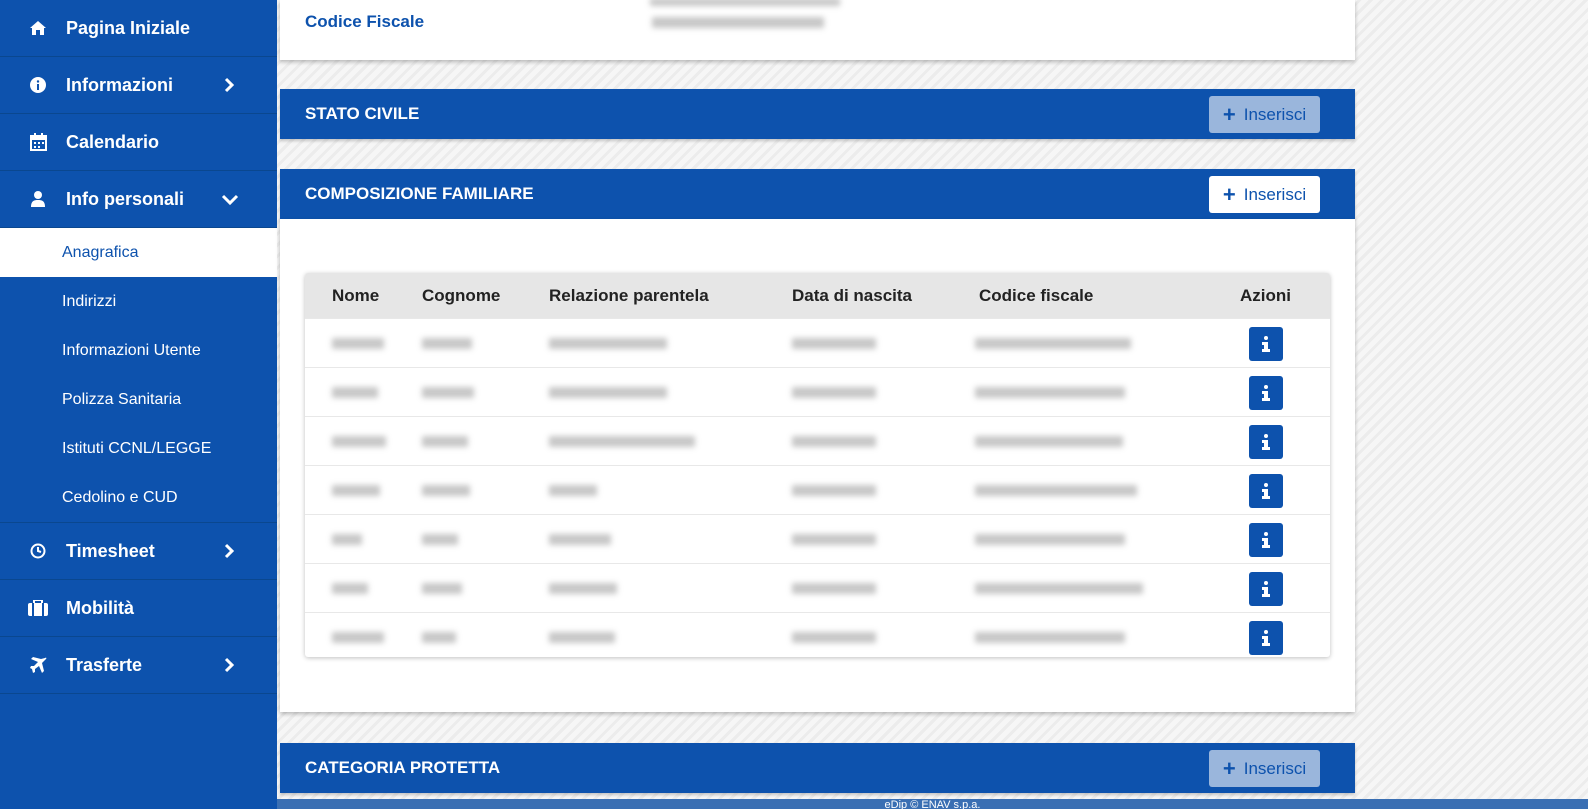 The height and width of the screenshot is (809, 1588). What do you see at coordinates (38, 665) in the screenshot?
I see `plane-icon` at bounding box center [38, 665].